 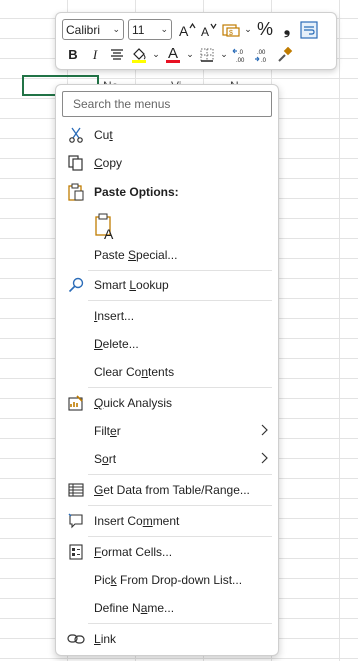 What do you see at coordinates (76, 403) in the screenshot?
I see `quick-analysis-icon` at bounding box center [76, 403].